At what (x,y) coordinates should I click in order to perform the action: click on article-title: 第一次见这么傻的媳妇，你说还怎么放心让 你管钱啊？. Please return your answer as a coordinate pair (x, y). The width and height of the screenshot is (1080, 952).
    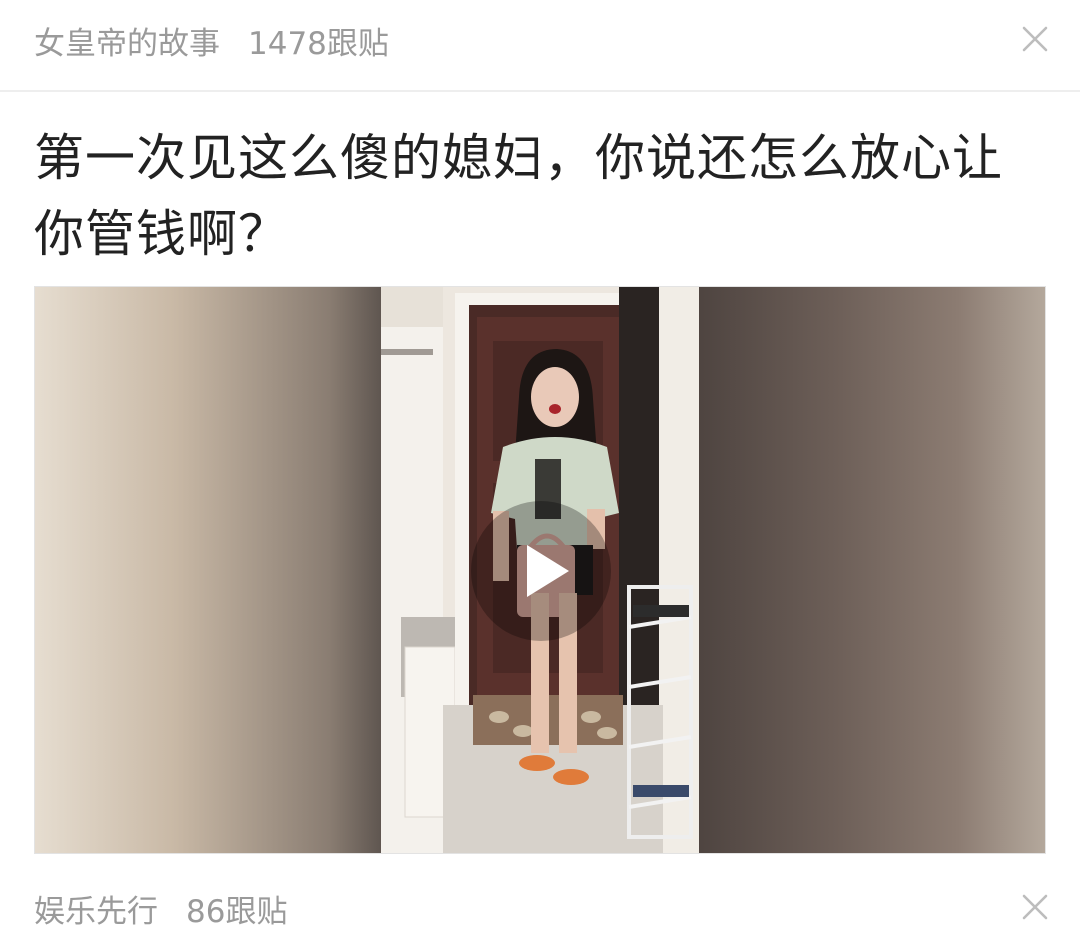
    Looking at the image, I should click on (540, 196).